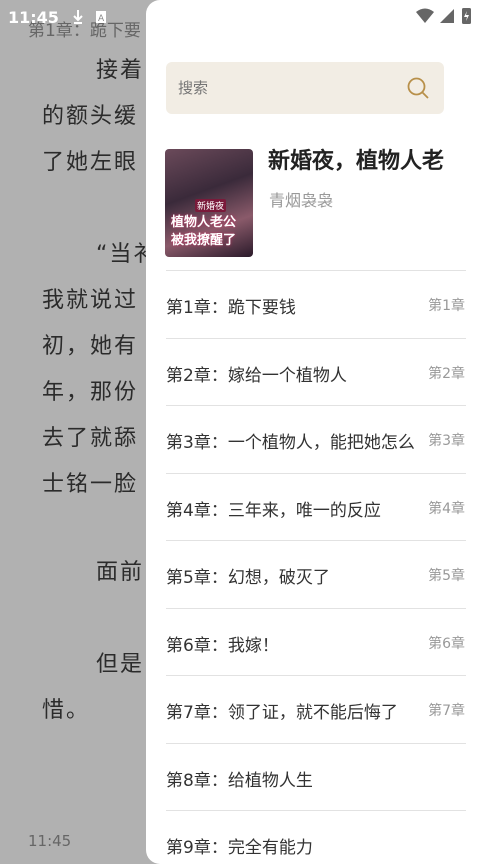 This screenshot has height=864, width=486. I want to click on chapter-title: 第7章：领了证，就不能后悔了, so click(282, 713).